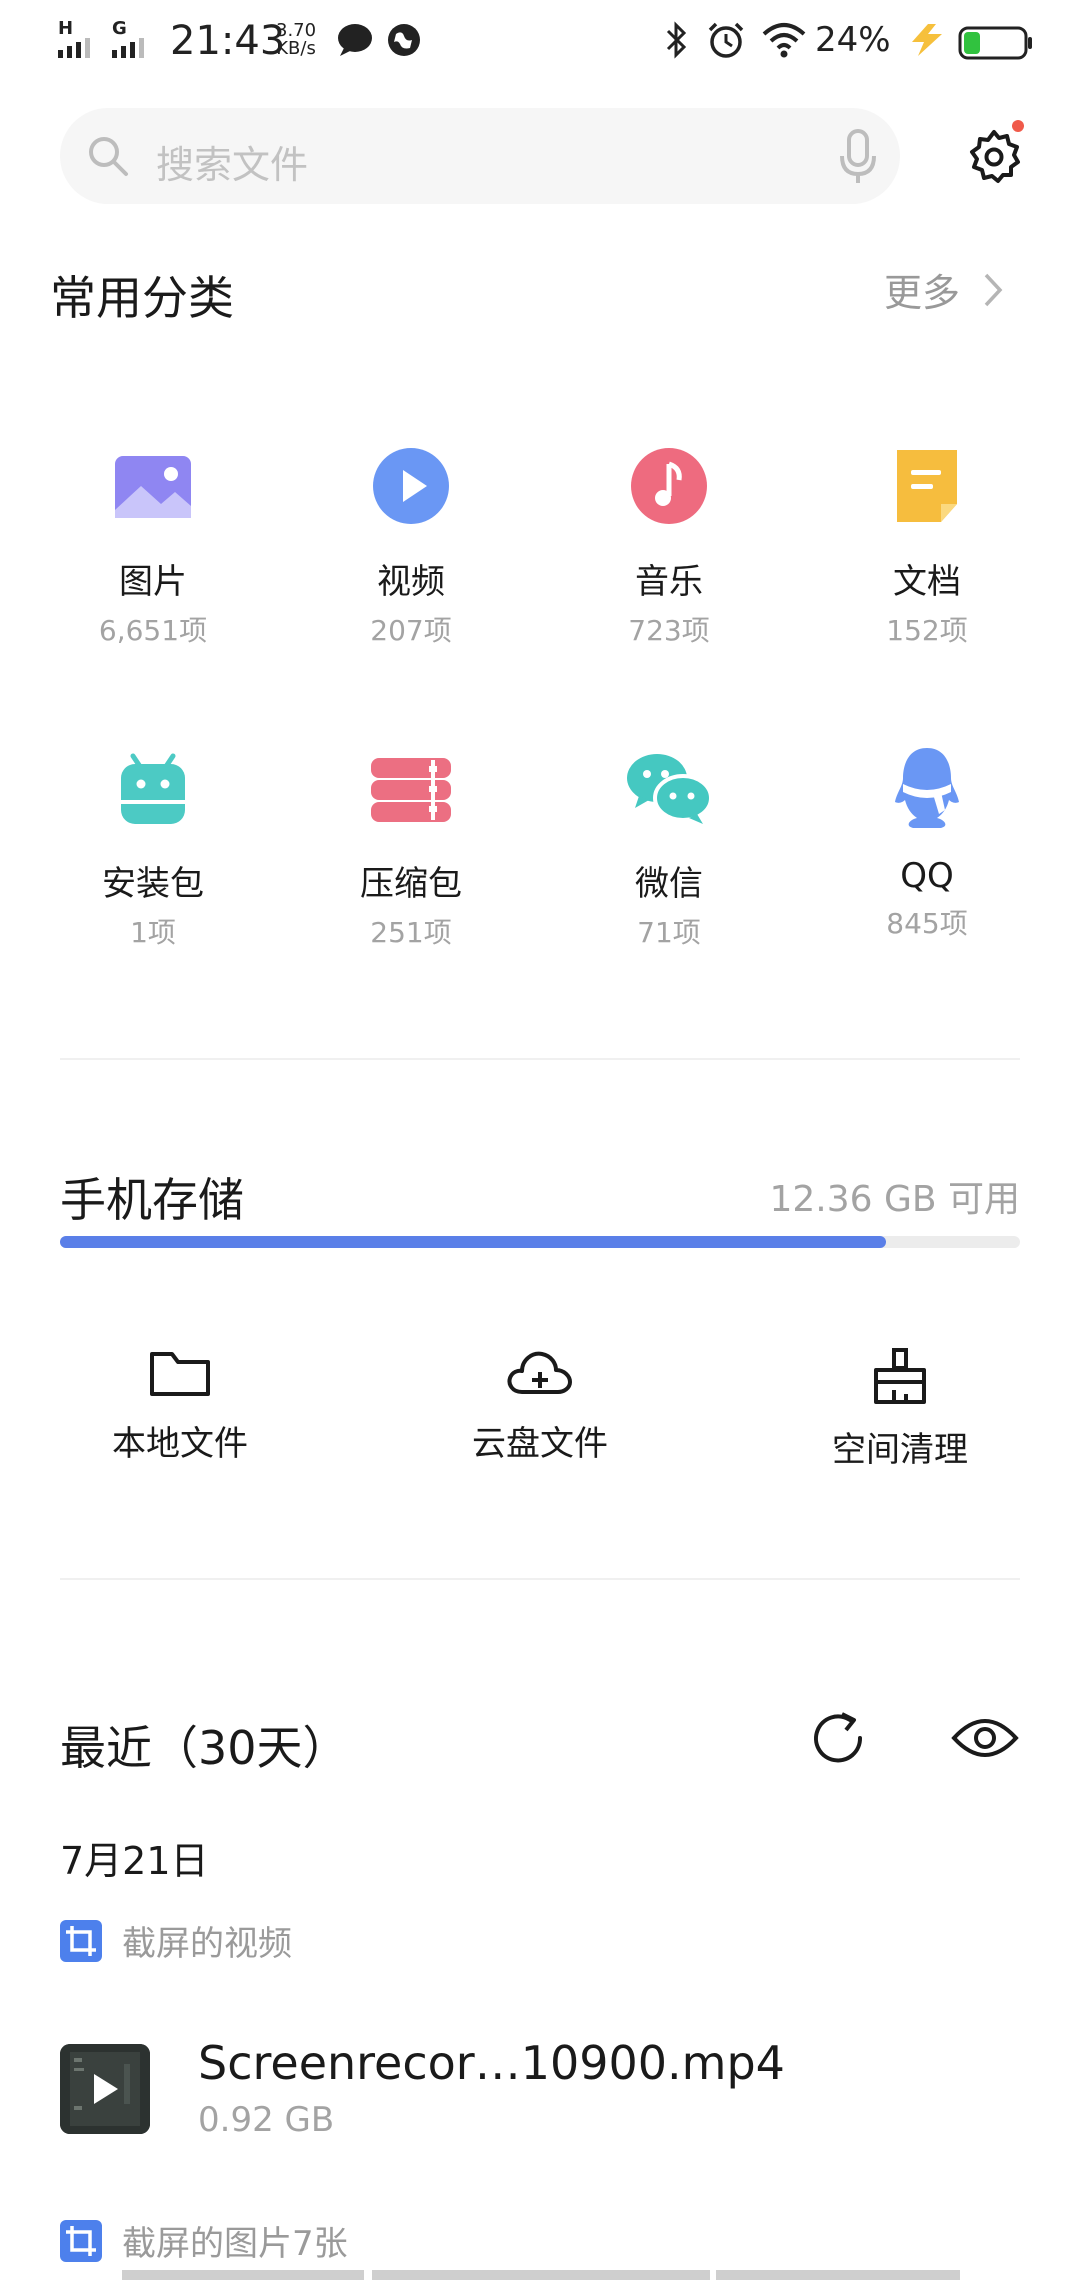 This screenshot has width=1080, height=2280. What do you see at coordinates (539, 1372) in the screenshot?
I see `cloud-add-icon` at bounding box center [539, 1372].